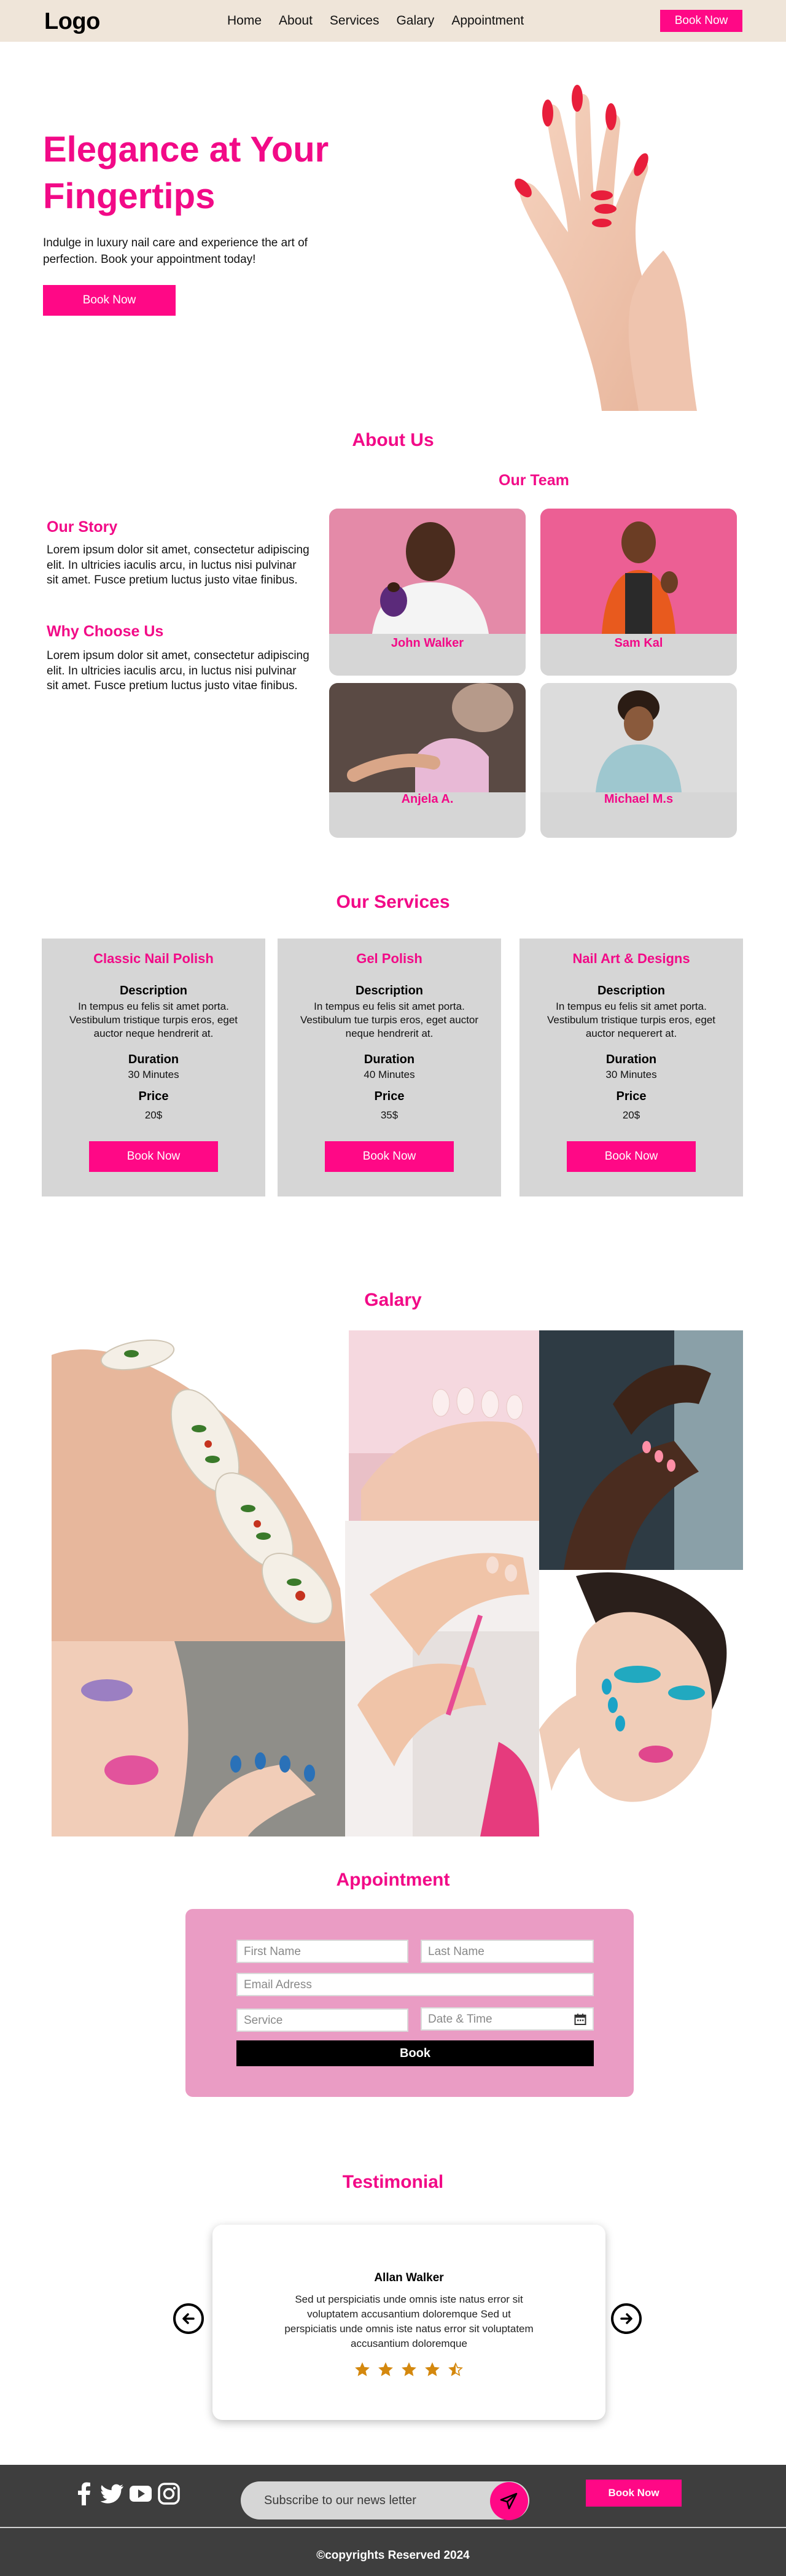 This screenshot has width=786, height=2576. What do you see at coordinates (460, 2019) in the screenshot?
I see `date-time-placeholder: Date & Time` at bounding box center [460, 2019].